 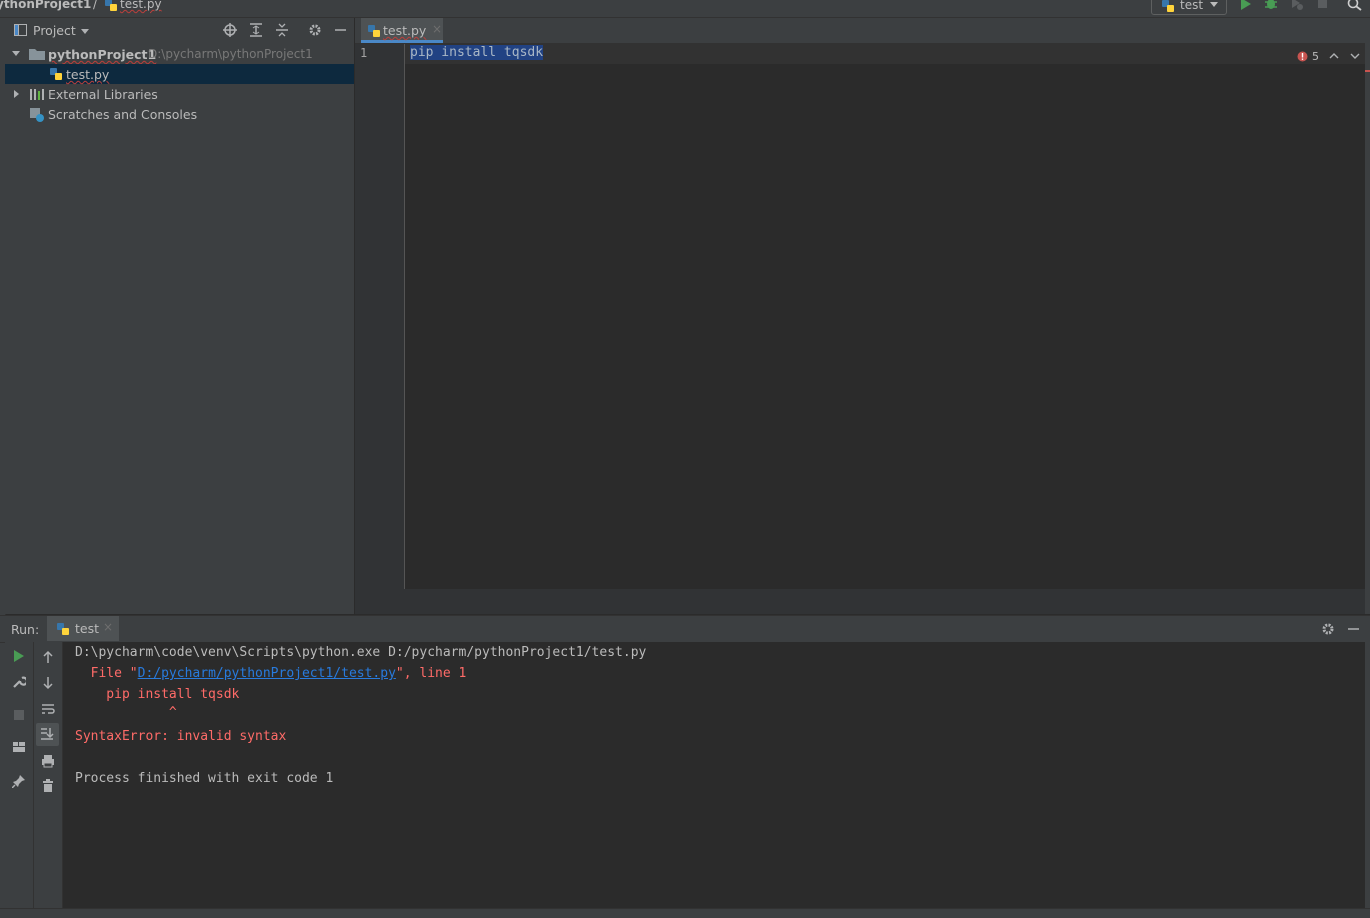 I want to click on selected-code: pip install tqsdk, so click(x=477, y=52).